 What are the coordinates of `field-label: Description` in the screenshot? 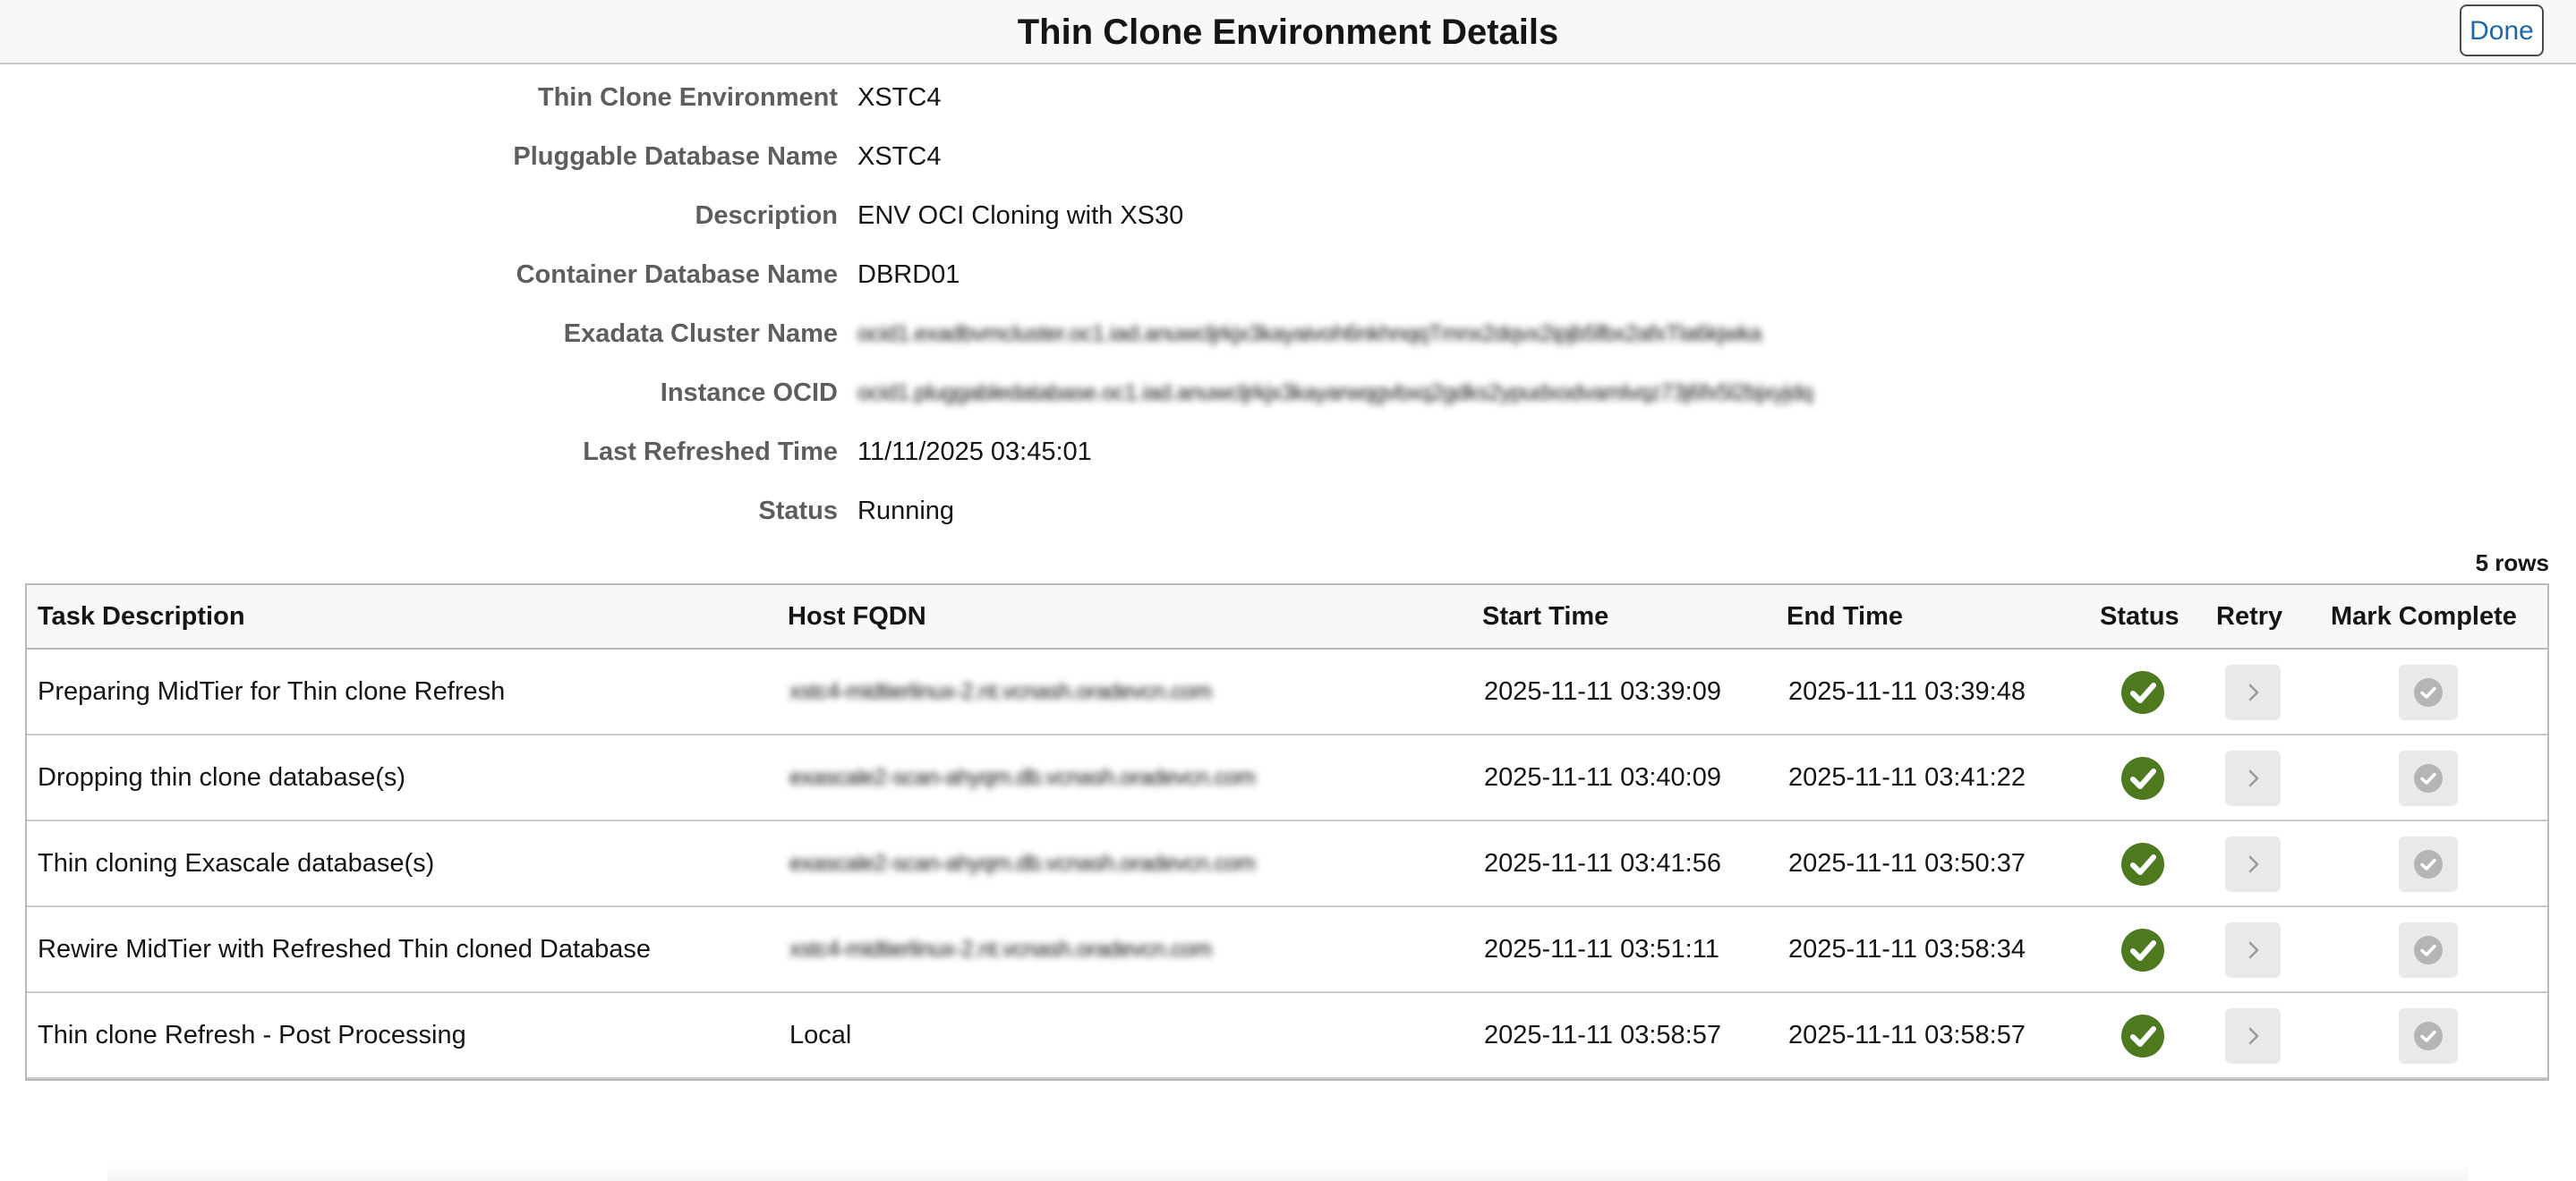 It's located at (766, 215).